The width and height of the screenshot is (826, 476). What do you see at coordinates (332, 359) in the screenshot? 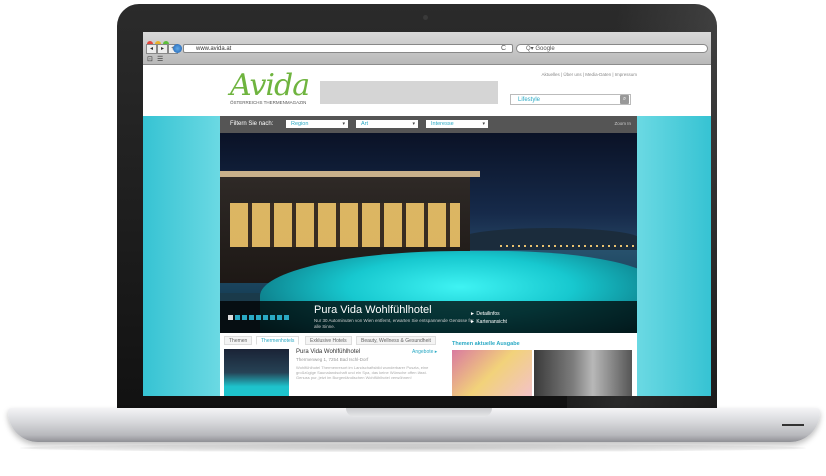
I see `listing-address: Thermenweg 1, 7254 Bad Ischl-Dorf` at bounding box center [332, 359].